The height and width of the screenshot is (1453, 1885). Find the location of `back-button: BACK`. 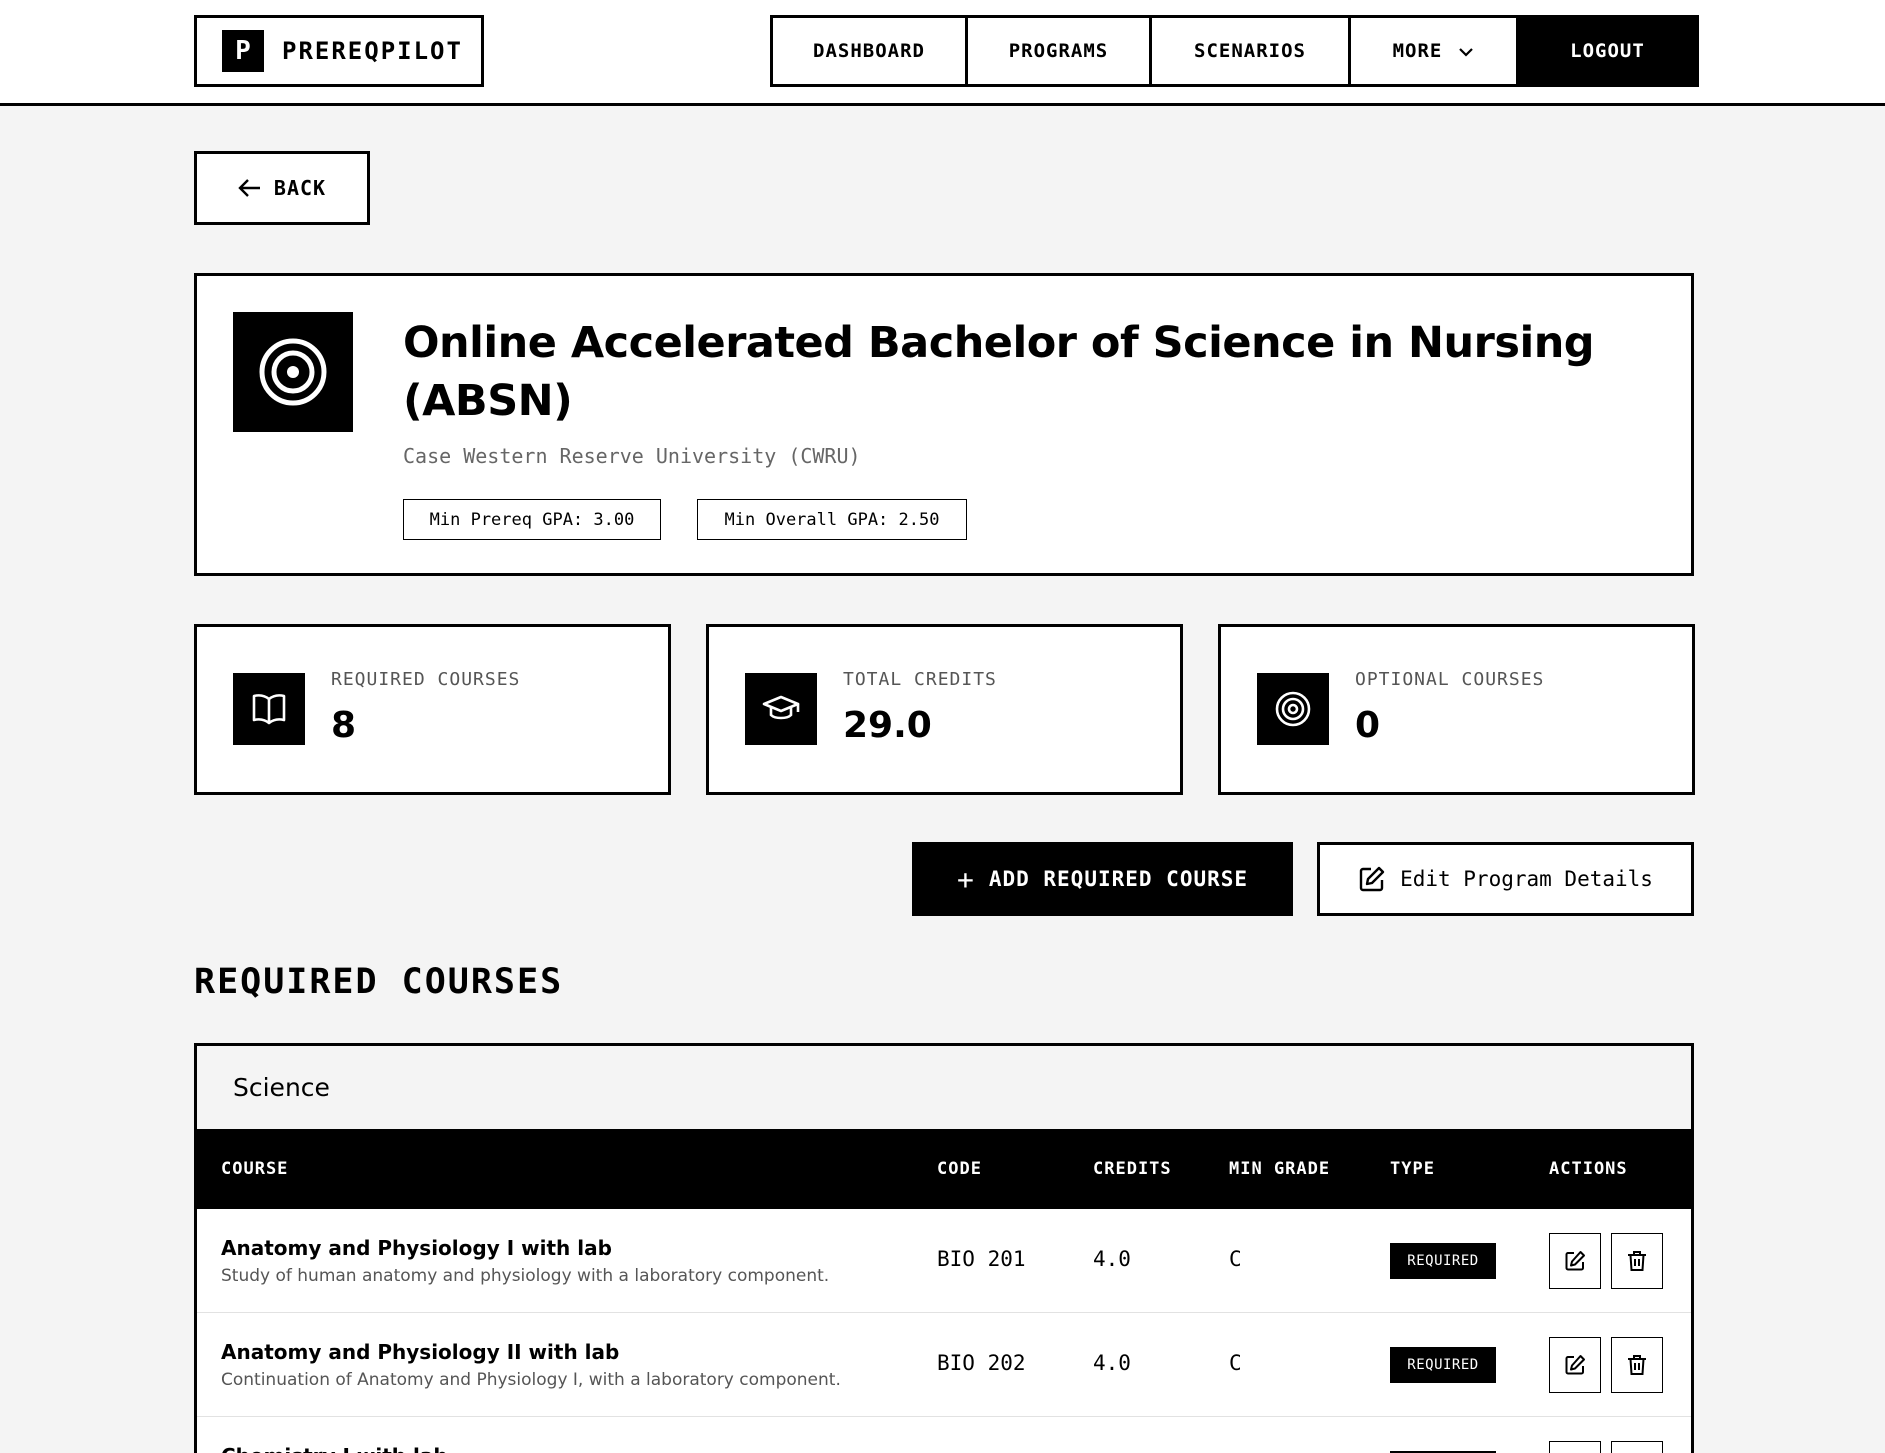

back-button: BACK is located at coordinates (282, 188).